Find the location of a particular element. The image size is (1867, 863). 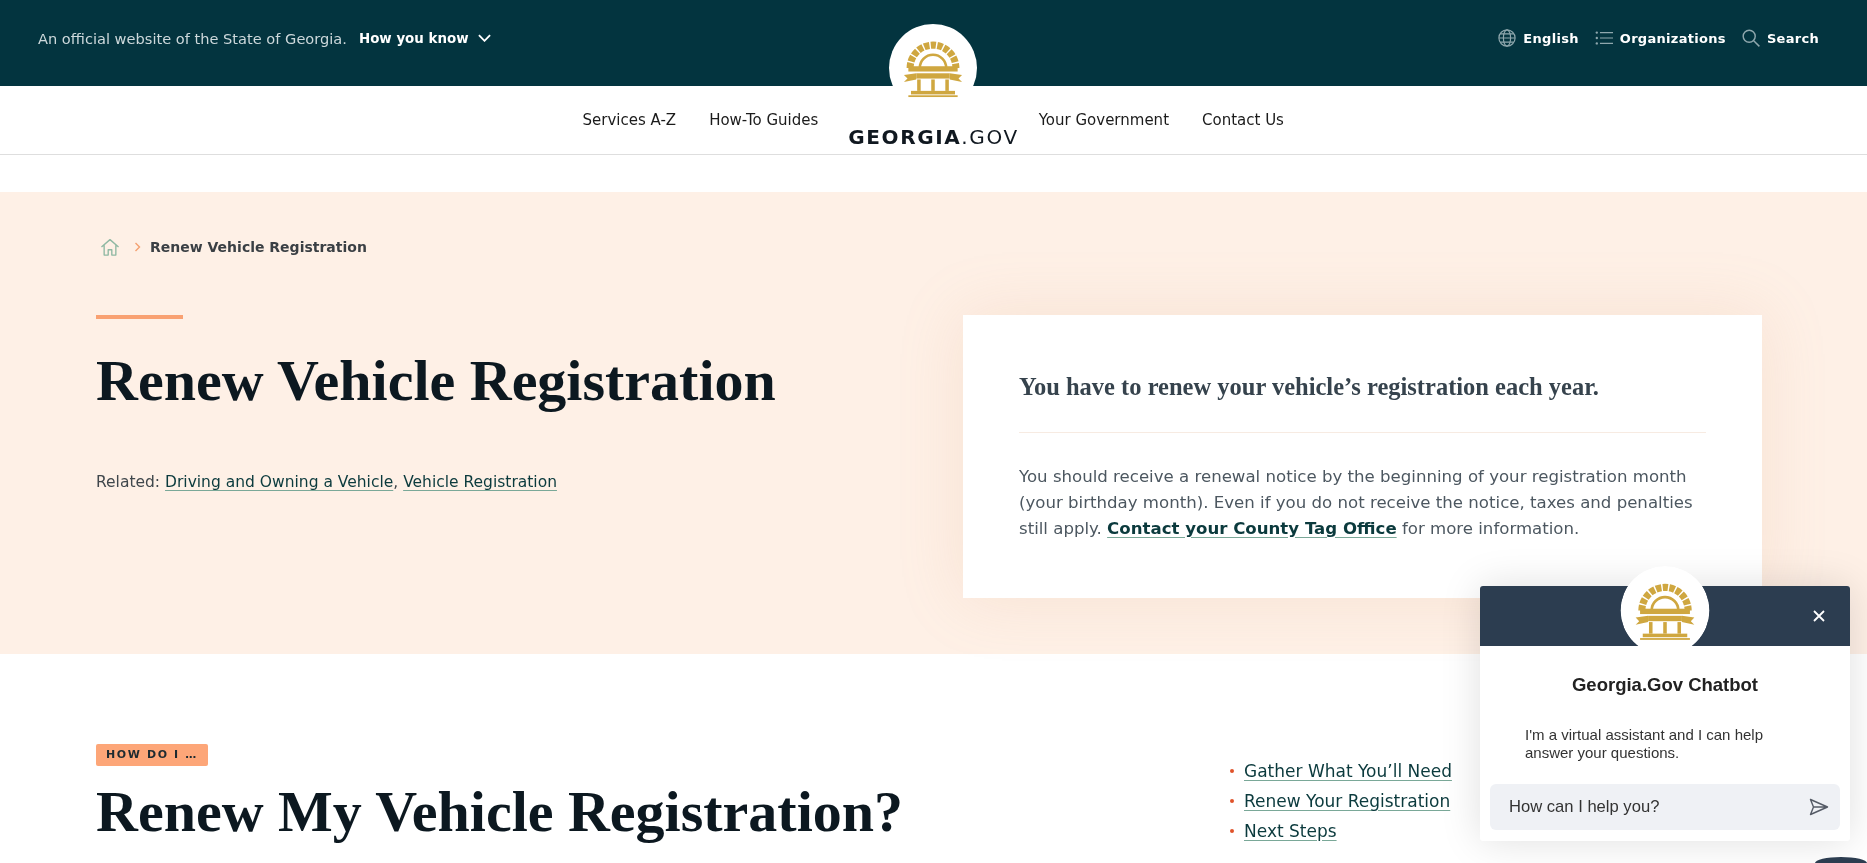

official-site-text: An official website of the State of Georgia. is located at coordinates (192, 38).